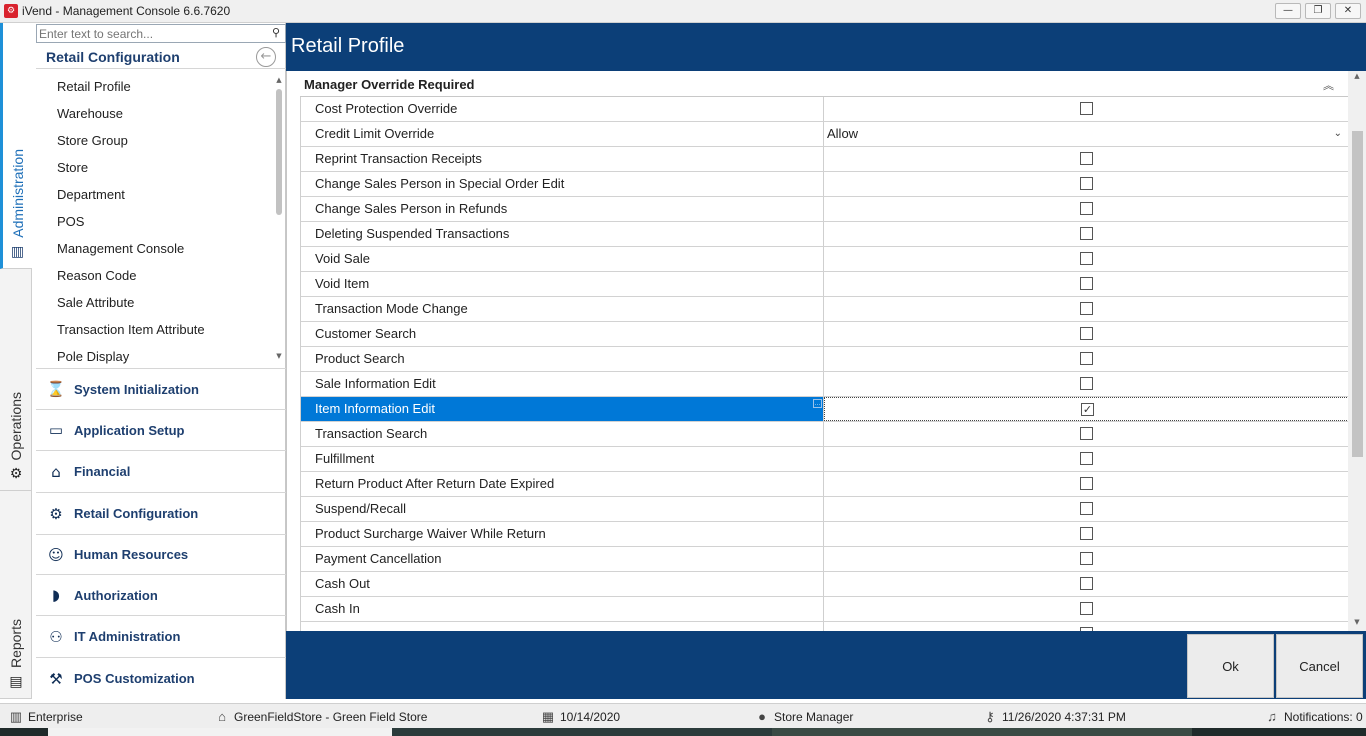 The image size is (1366, 736). Describe the element at coordinates (1338, 134) in the screenshot. I see `chevron-down-icon: ⌄` at that location.